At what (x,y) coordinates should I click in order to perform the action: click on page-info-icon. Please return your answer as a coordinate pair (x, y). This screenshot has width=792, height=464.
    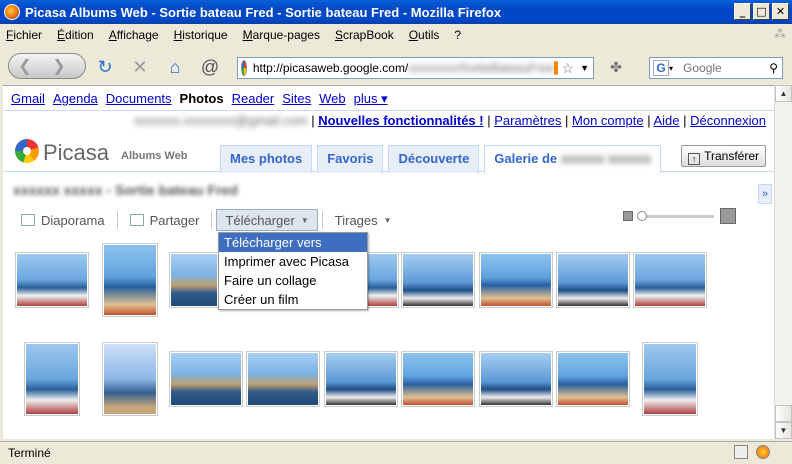
    Looking at the image, I should click on (741, 452).